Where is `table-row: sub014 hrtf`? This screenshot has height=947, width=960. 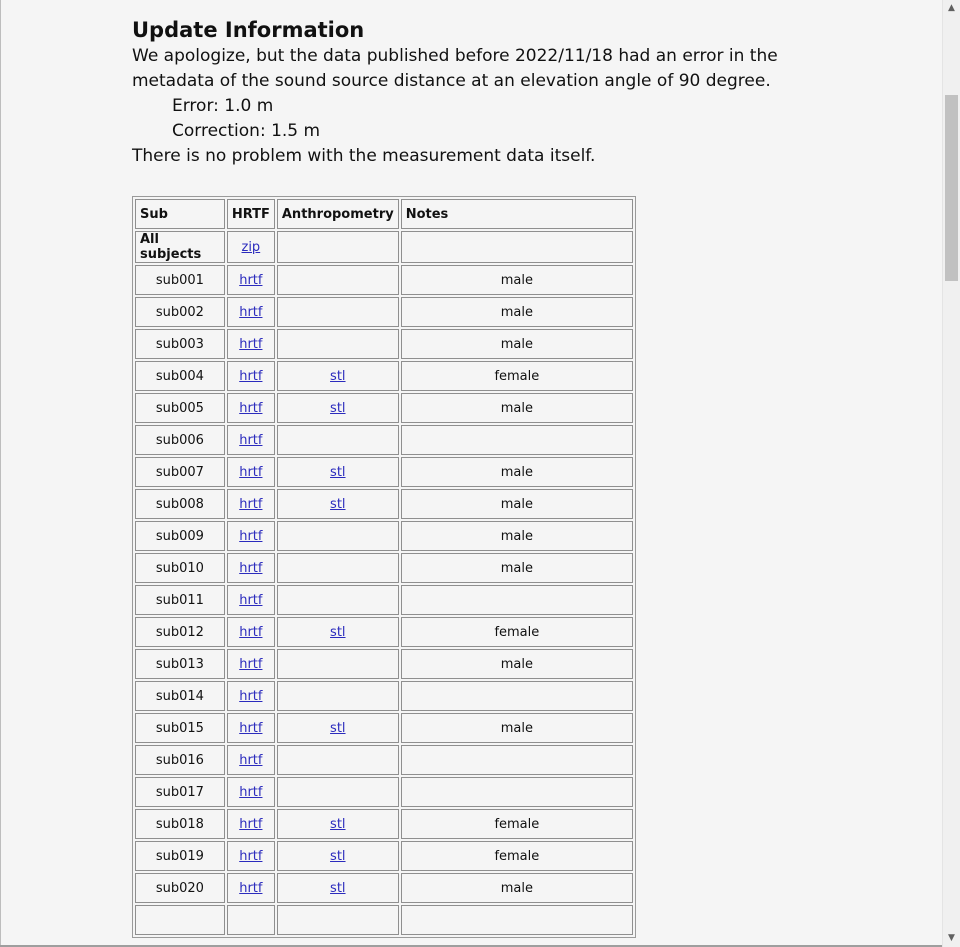
table-row: sub014 hrtf is located at coordinates (384, 696).